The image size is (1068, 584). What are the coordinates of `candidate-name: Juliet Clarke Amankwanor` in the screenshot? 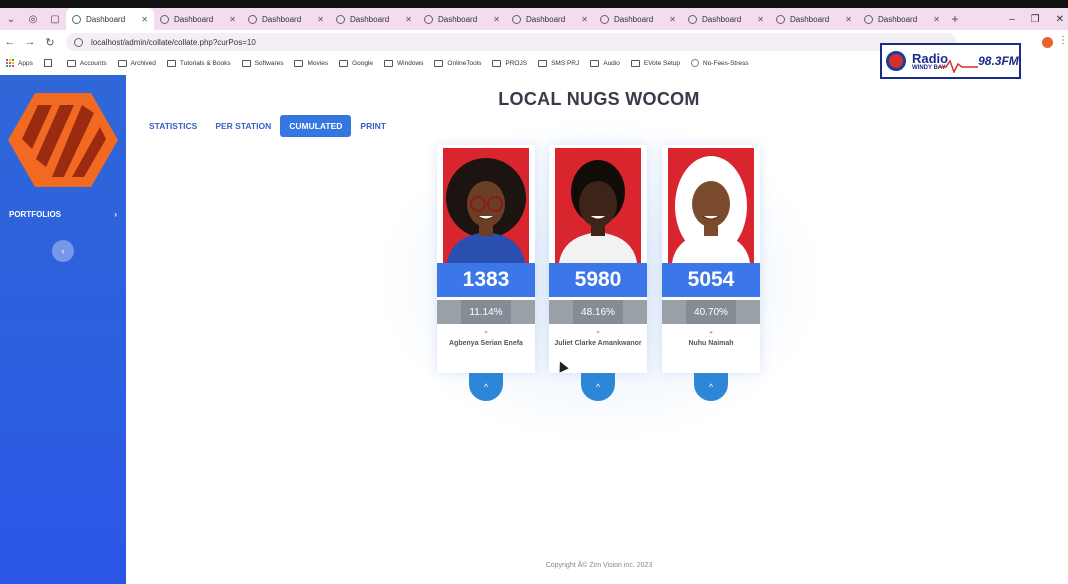 It's located at (598, 343).